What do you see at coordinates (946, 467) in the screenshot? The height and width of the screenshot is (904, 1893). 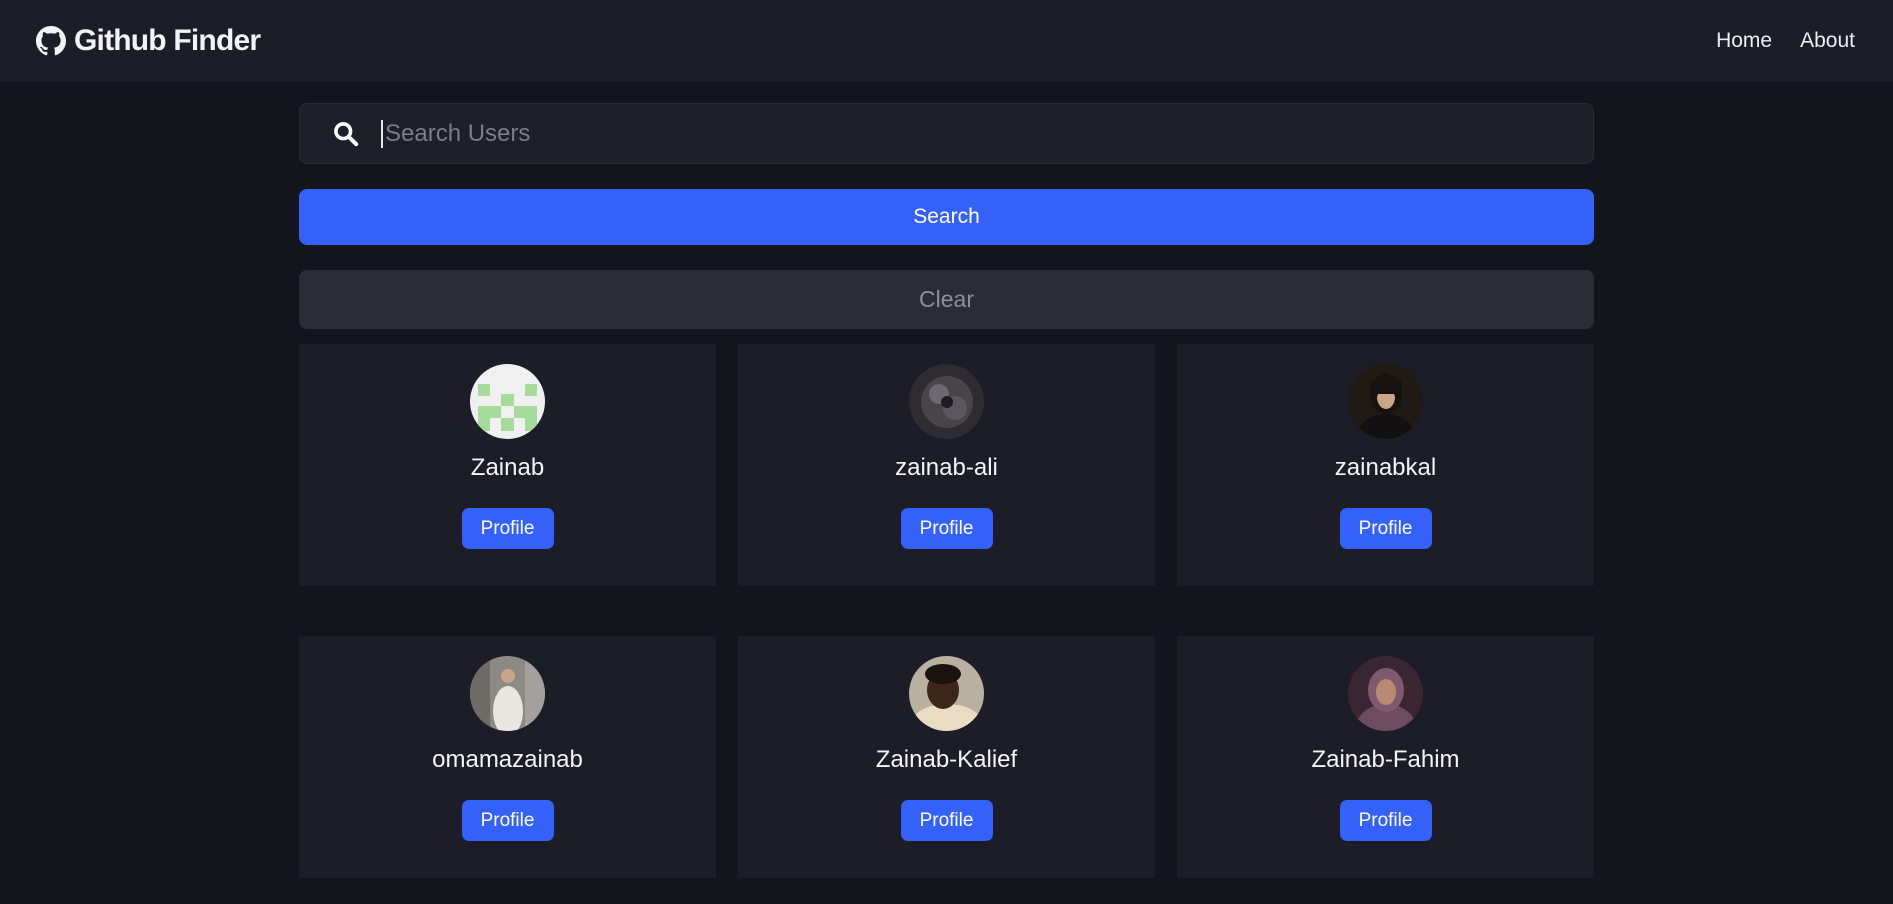 I see `username: zainab-ali` at bounding box center [946, 467].